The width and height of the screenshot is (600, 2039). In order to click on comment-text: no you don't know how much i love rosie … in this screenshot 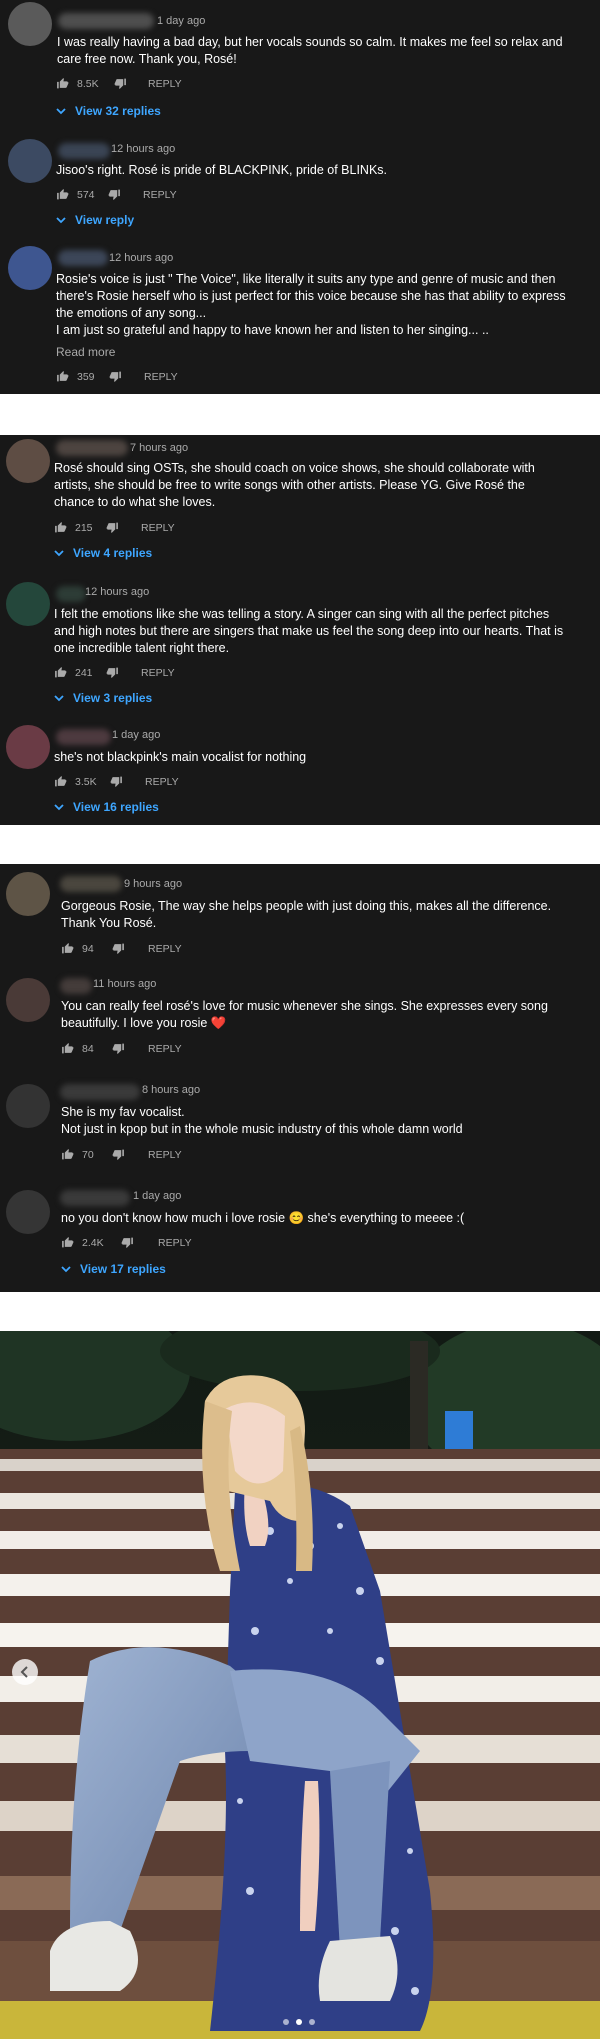, I will do `click(263, 1218)`.